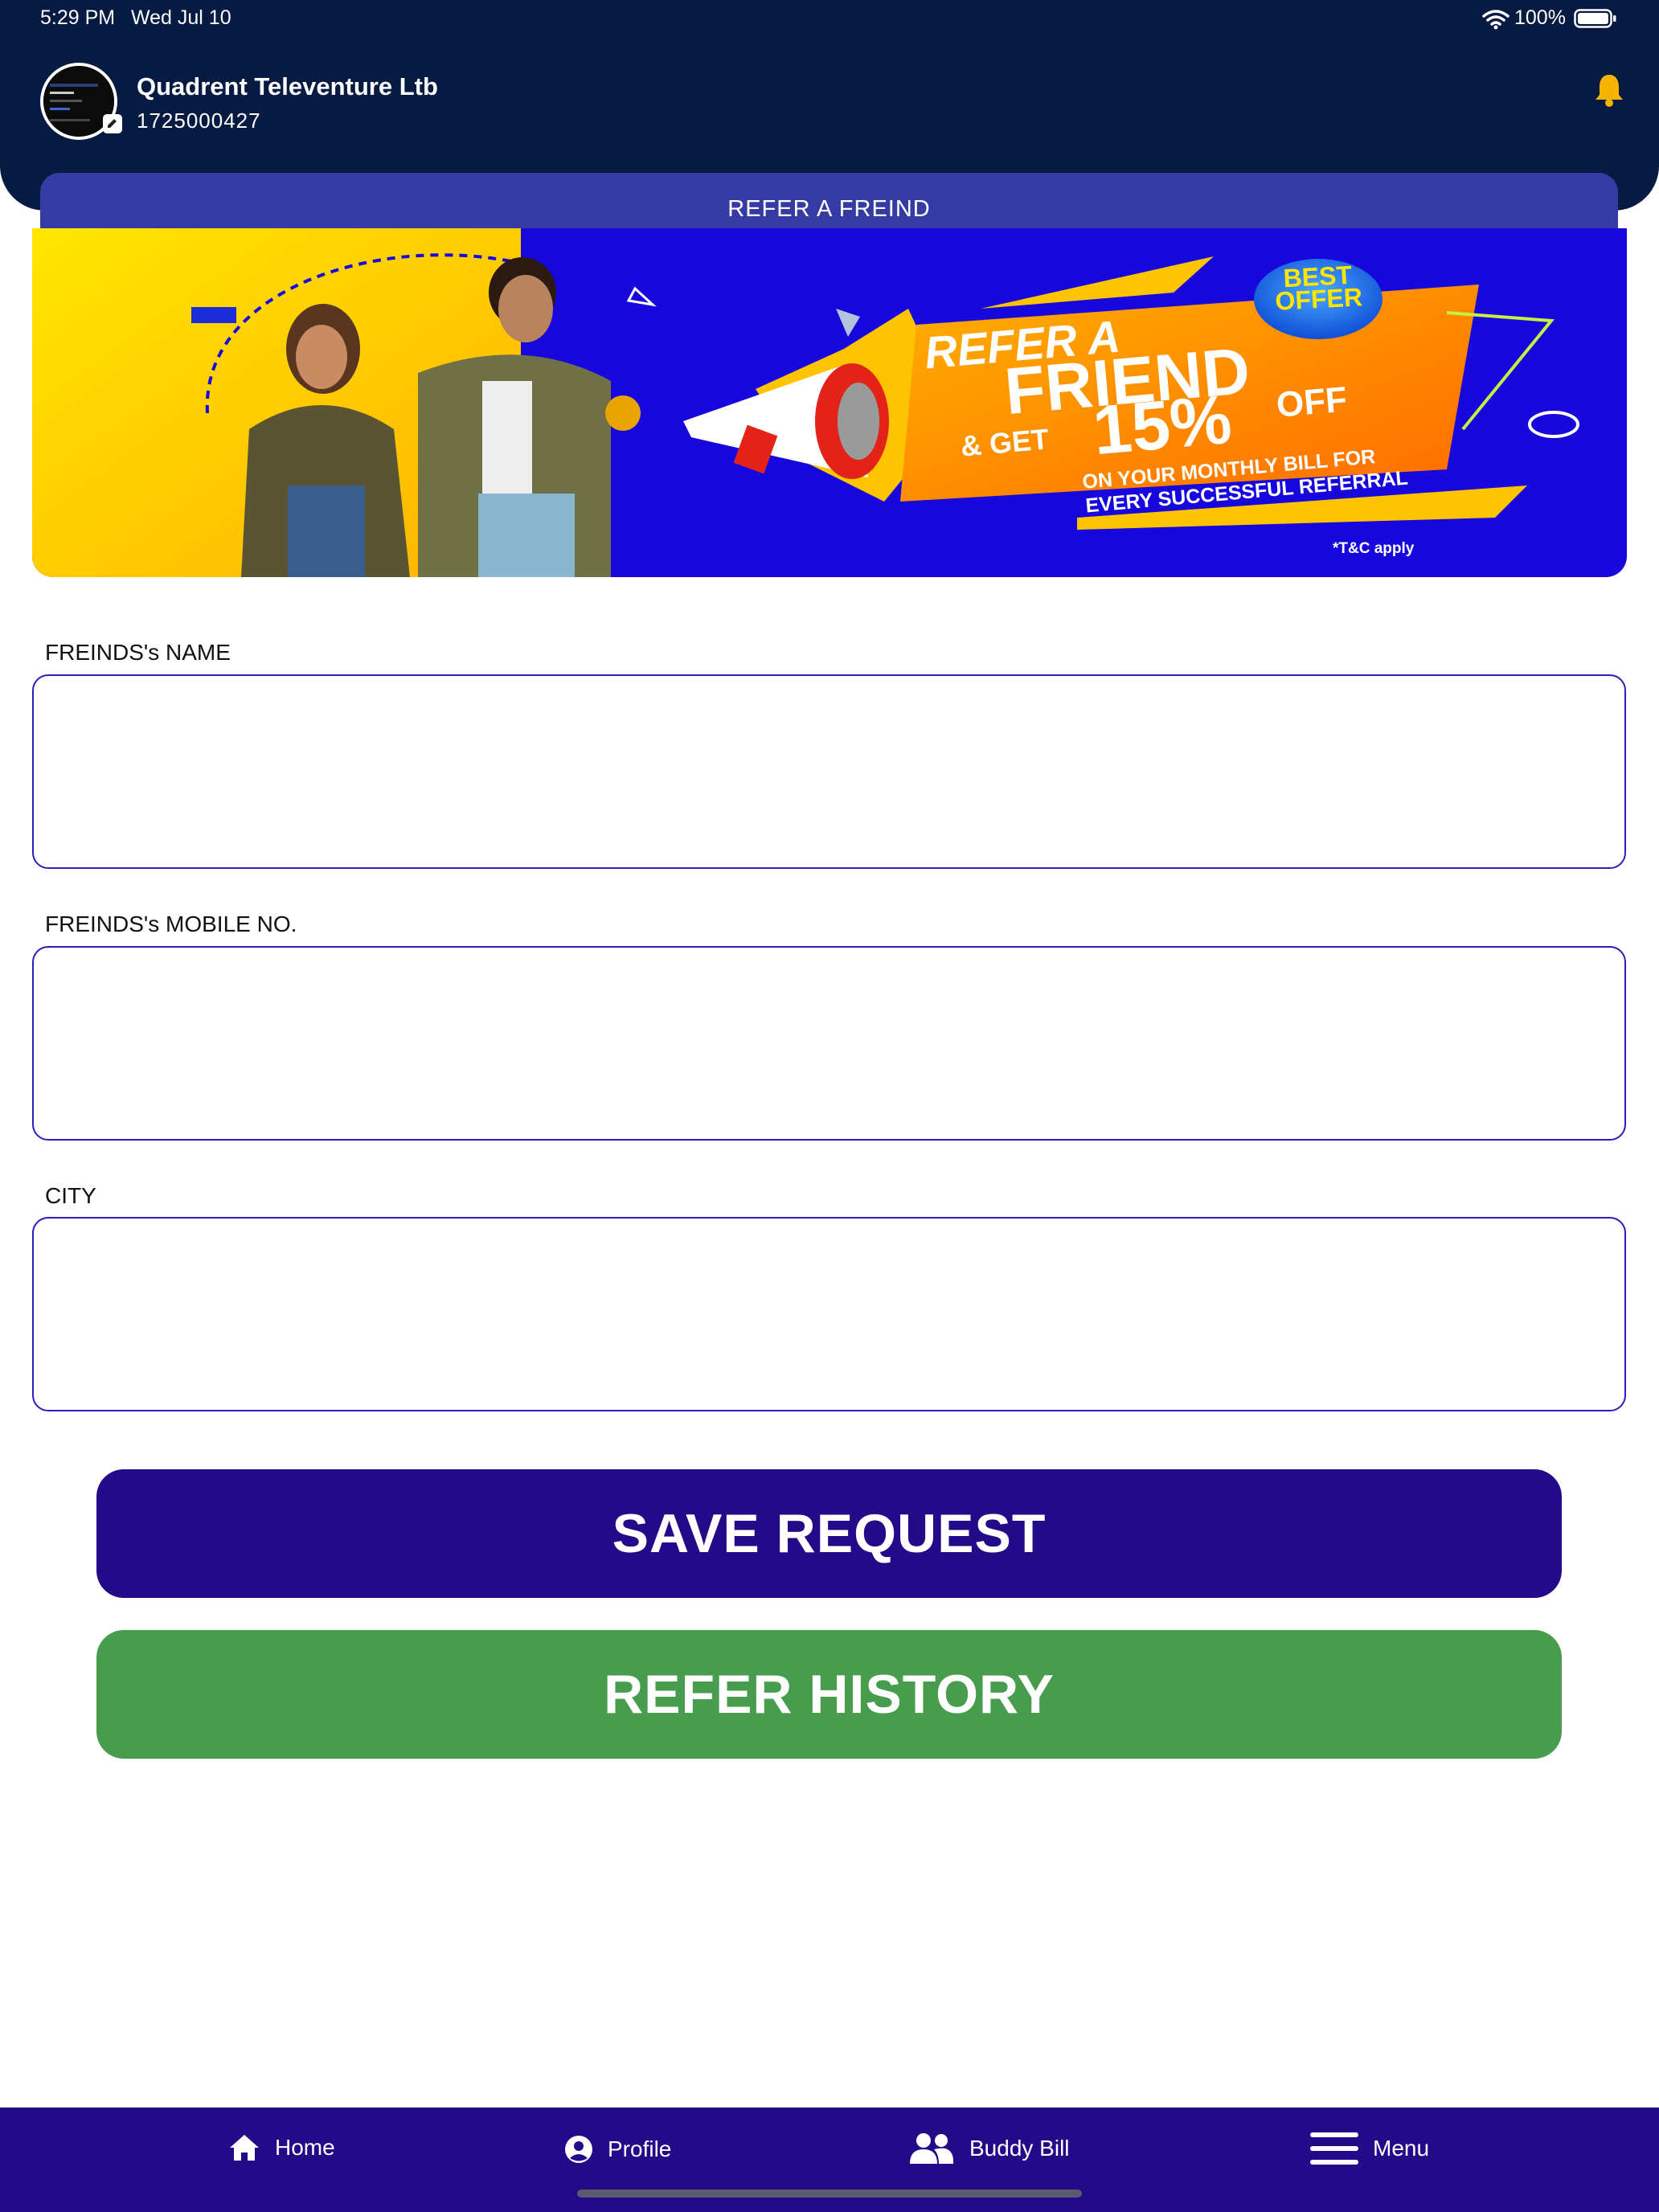 The width and height of the screenshot is (1659, 2212). I want to click on nav-buddy-bill: Buddy Bill, so click(989, 2148).